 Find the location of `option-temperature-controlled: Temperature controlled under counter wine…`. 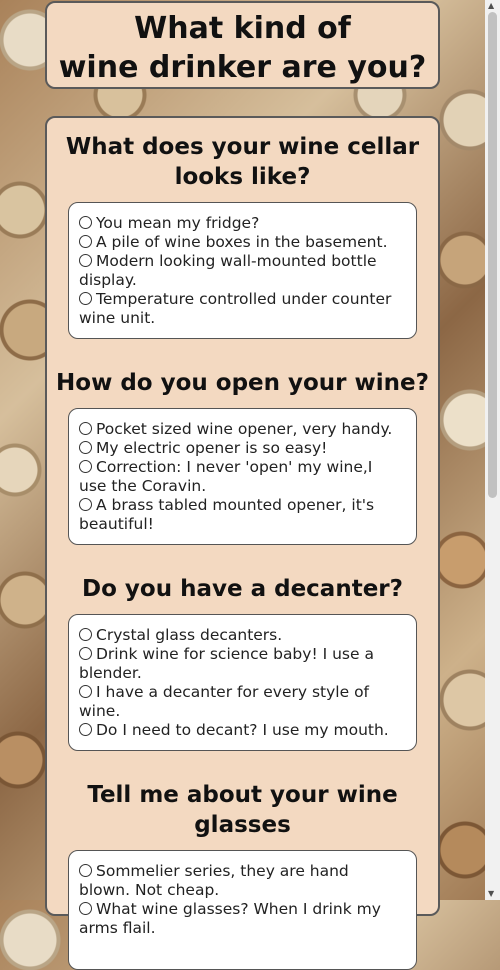

option-temperature-controlled: Temperature controlled under counter wine… is located at coordinates (242, 309).